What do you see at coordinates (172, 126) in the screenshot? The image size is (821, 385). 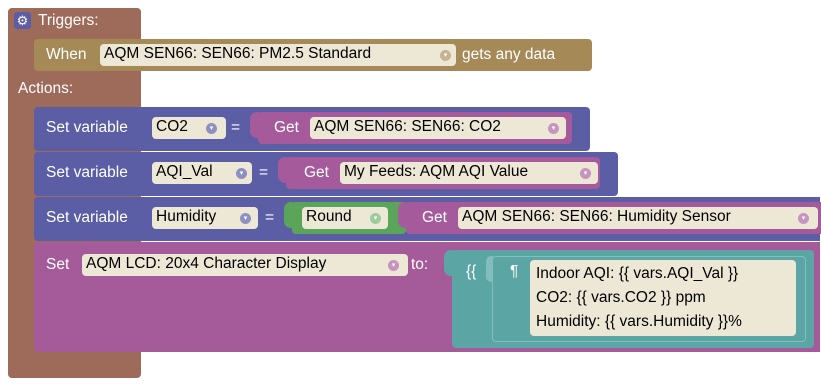 I see `variable-name: CO2` at bounding box center [172, 126].